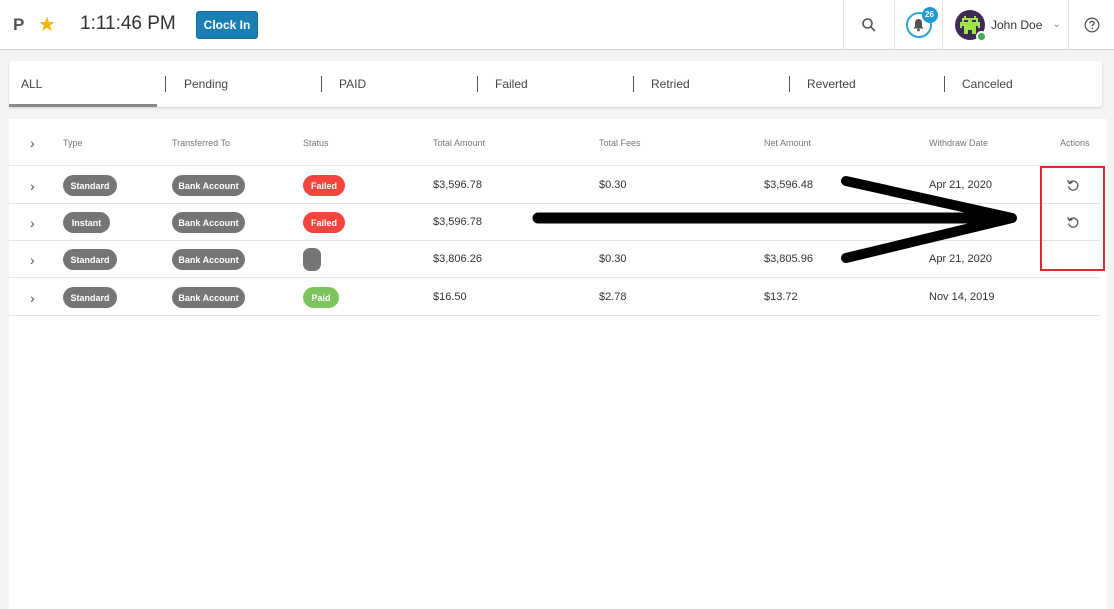 This screenshot has height=609, width=1114. I want to click on annotation-arrow, so click(774, 219).